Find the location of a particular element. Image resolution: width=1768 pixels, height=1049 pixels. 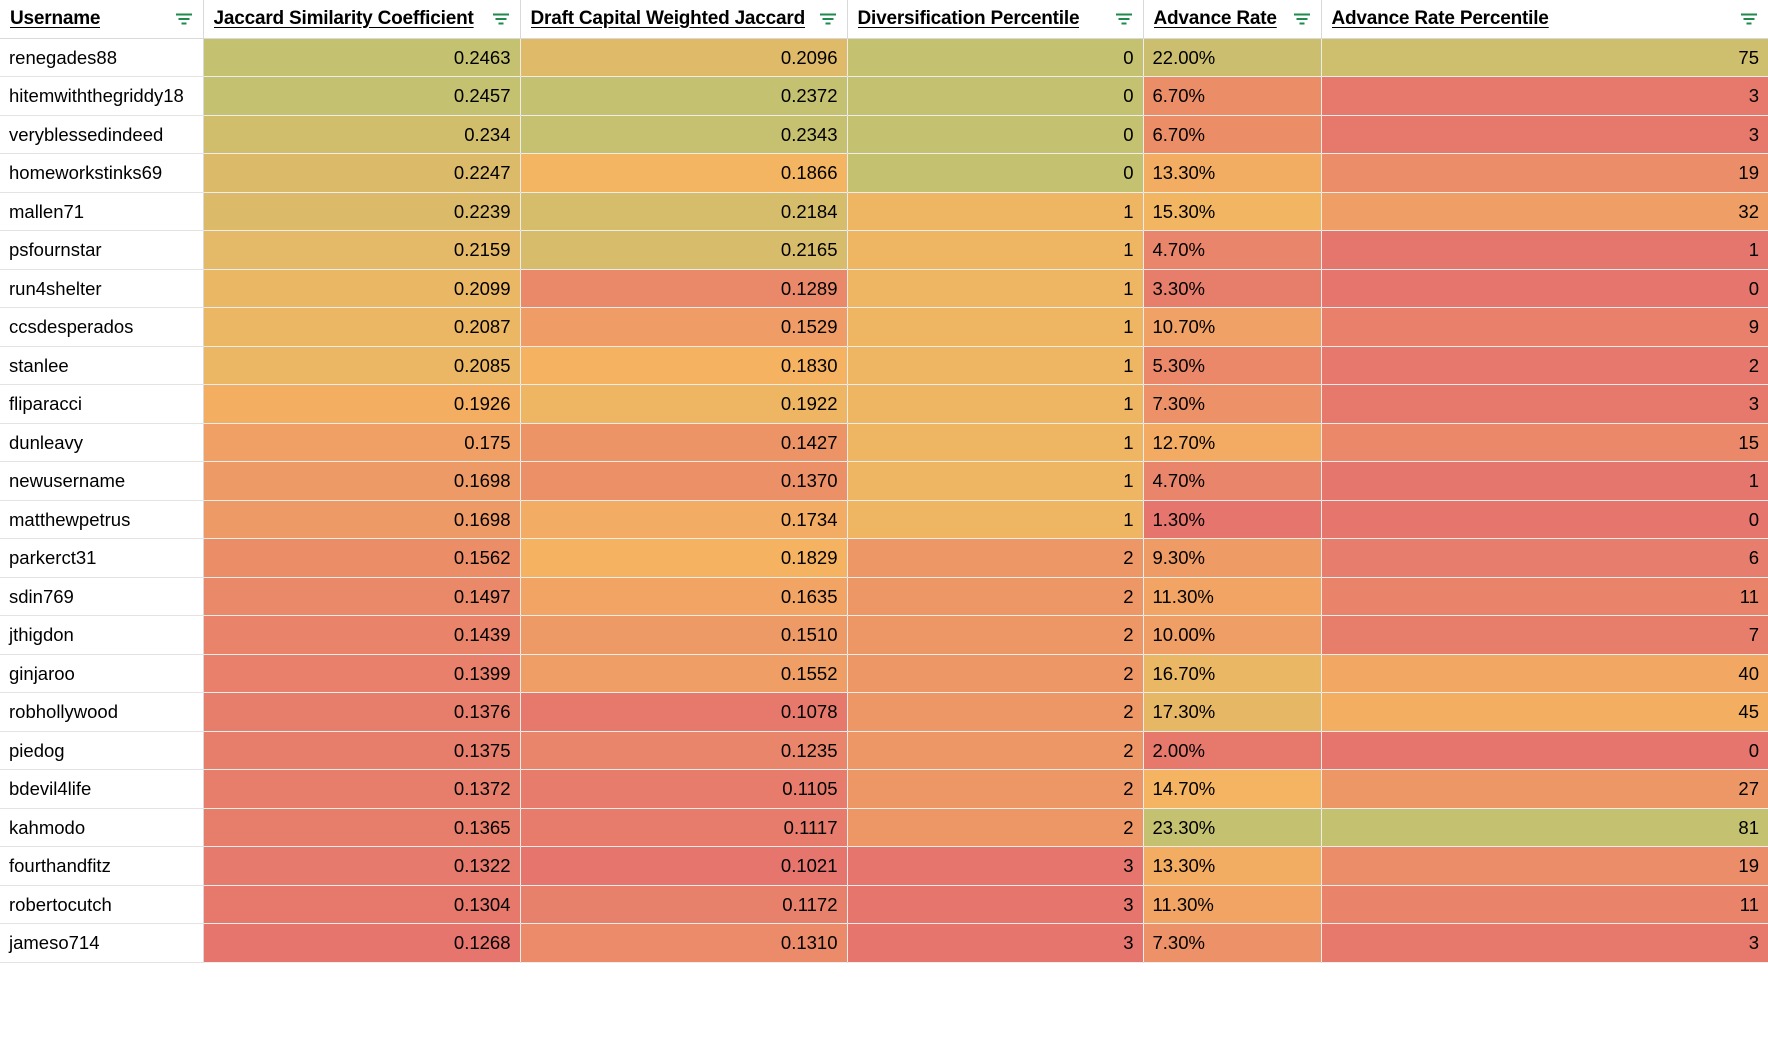

cell-username: stanlee is located at coordinates (102, 365).